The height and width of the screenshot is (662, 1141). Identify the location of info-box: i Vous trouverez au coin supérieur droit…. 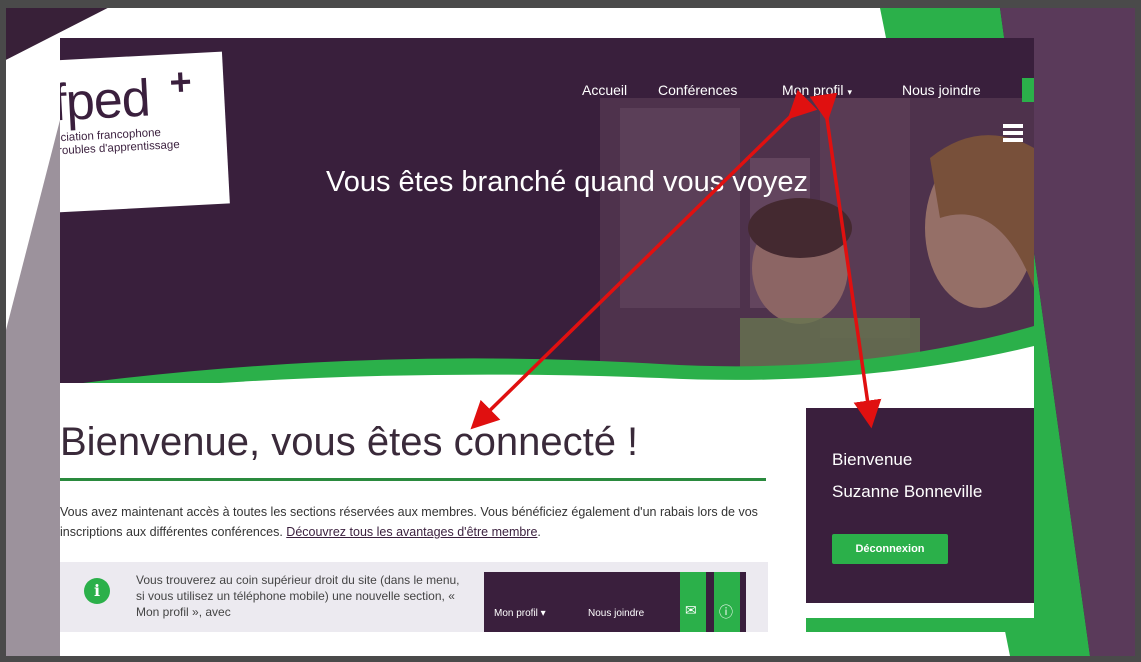
(414, 597).